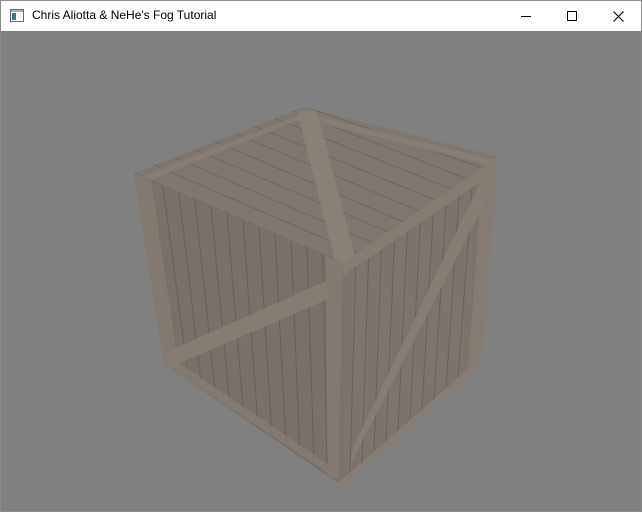  I want to click on maximize-button, so click(572, 16).